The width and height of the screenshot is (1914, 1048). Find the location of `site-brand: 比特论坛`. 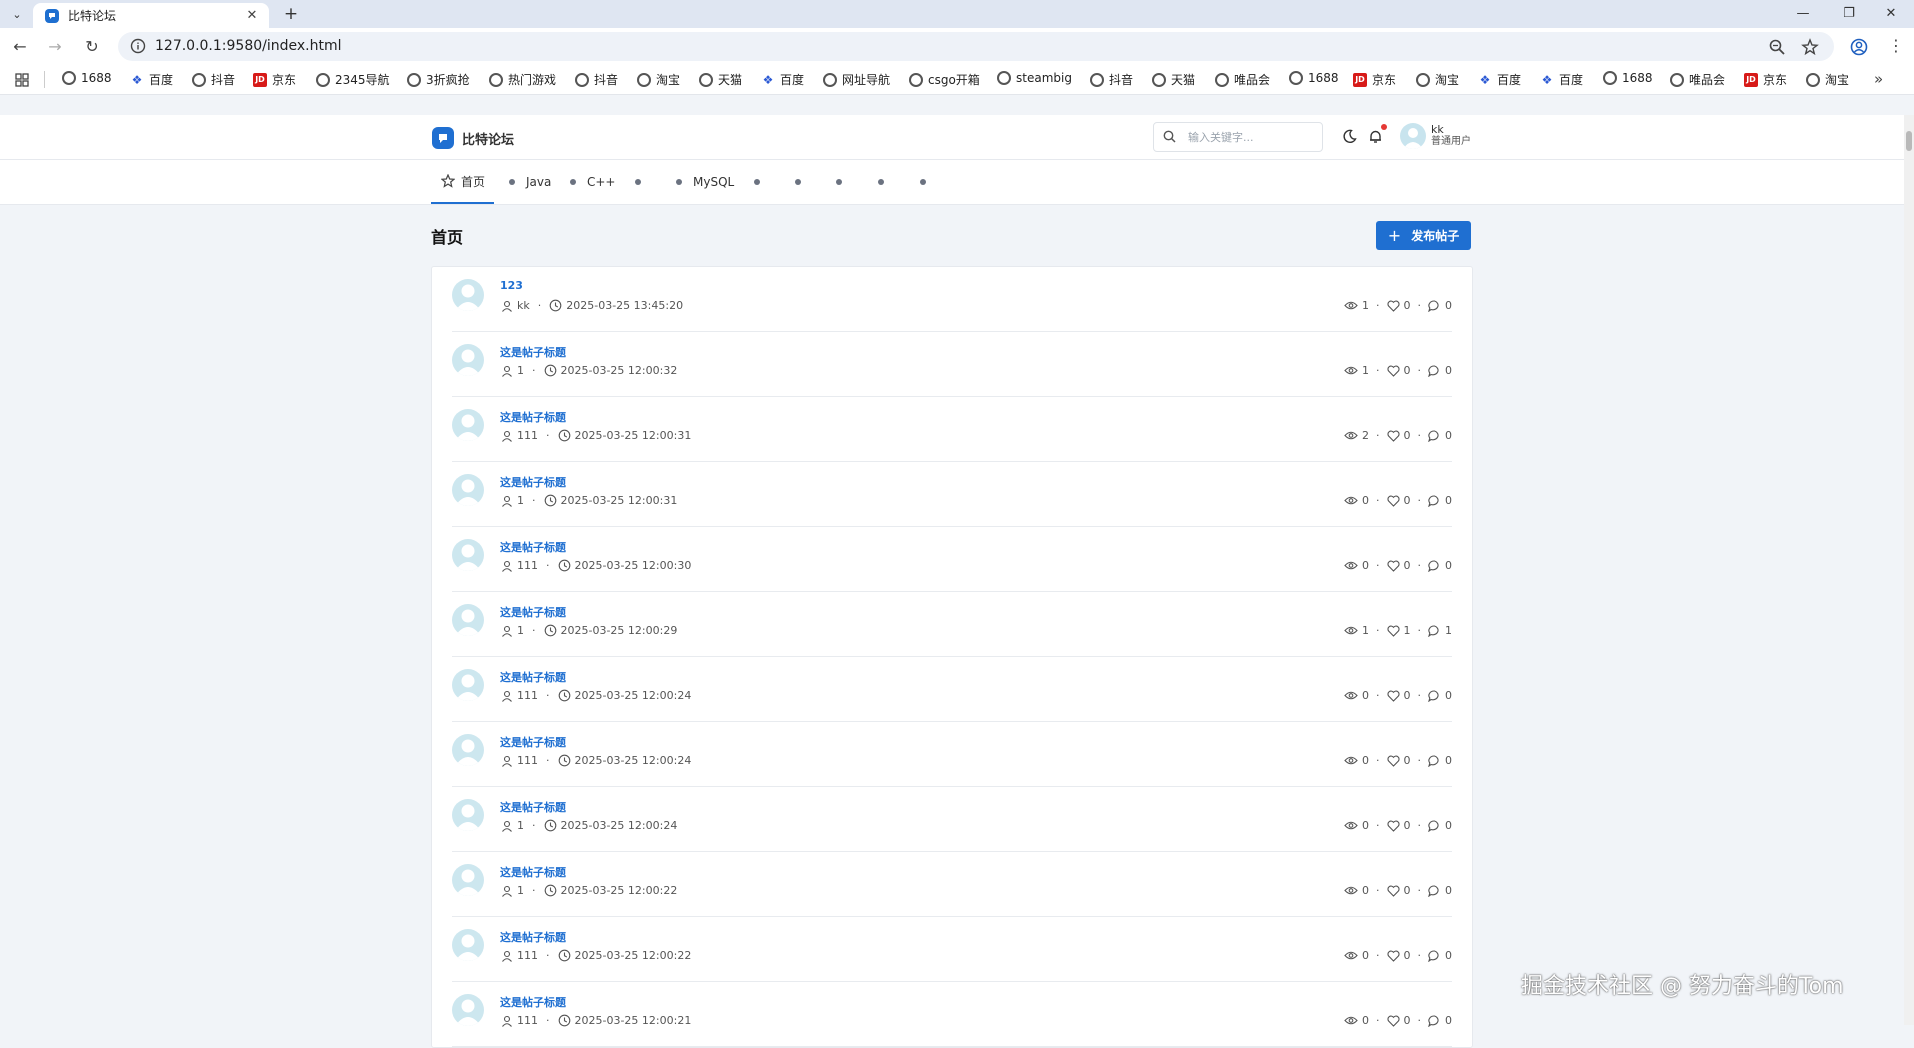

site-brand: 比特论坛 is located at coordinates (473, 138).